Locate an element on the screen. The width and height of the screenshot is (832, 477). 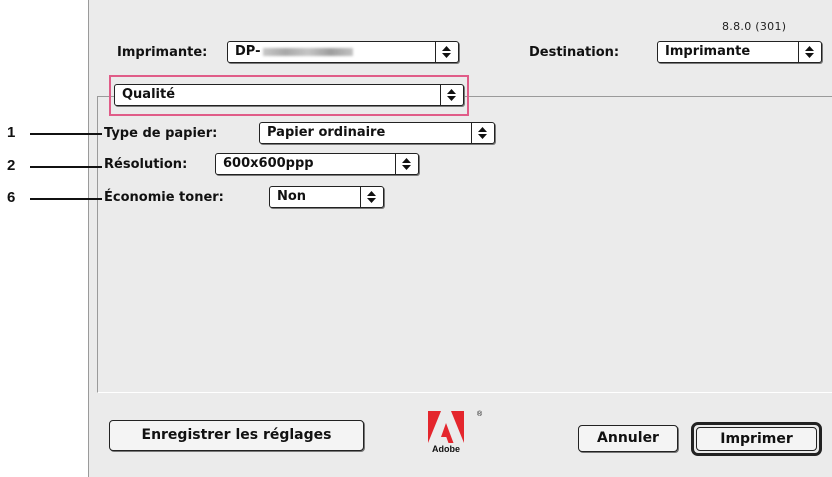
registered-mark: ® is located at coordinates (480, 414).